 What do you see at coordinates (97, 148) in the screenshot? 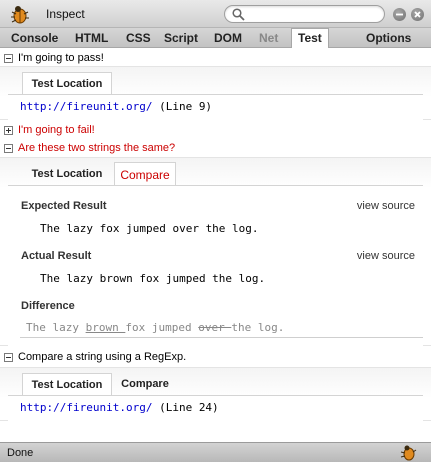
I see `test-label: Are these two strings the same?` at bounding box center [97, 148].